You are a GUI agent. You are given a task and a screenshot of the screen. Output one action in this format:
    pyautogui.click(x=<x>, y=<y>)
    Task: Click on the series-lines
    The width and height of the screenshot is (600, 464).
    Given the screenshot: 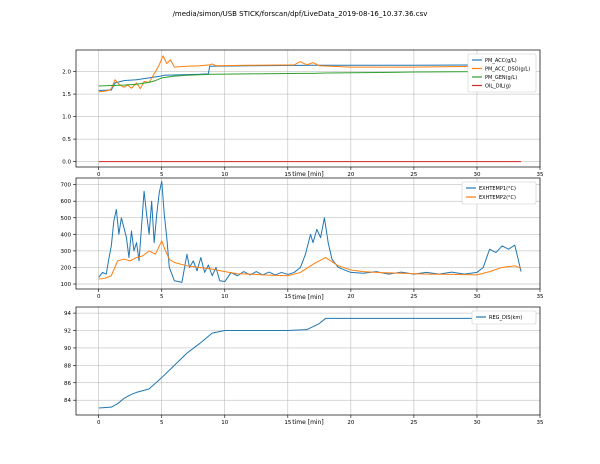 What is the action you would take?
    pyautogui.click(x=310, y=362)
    